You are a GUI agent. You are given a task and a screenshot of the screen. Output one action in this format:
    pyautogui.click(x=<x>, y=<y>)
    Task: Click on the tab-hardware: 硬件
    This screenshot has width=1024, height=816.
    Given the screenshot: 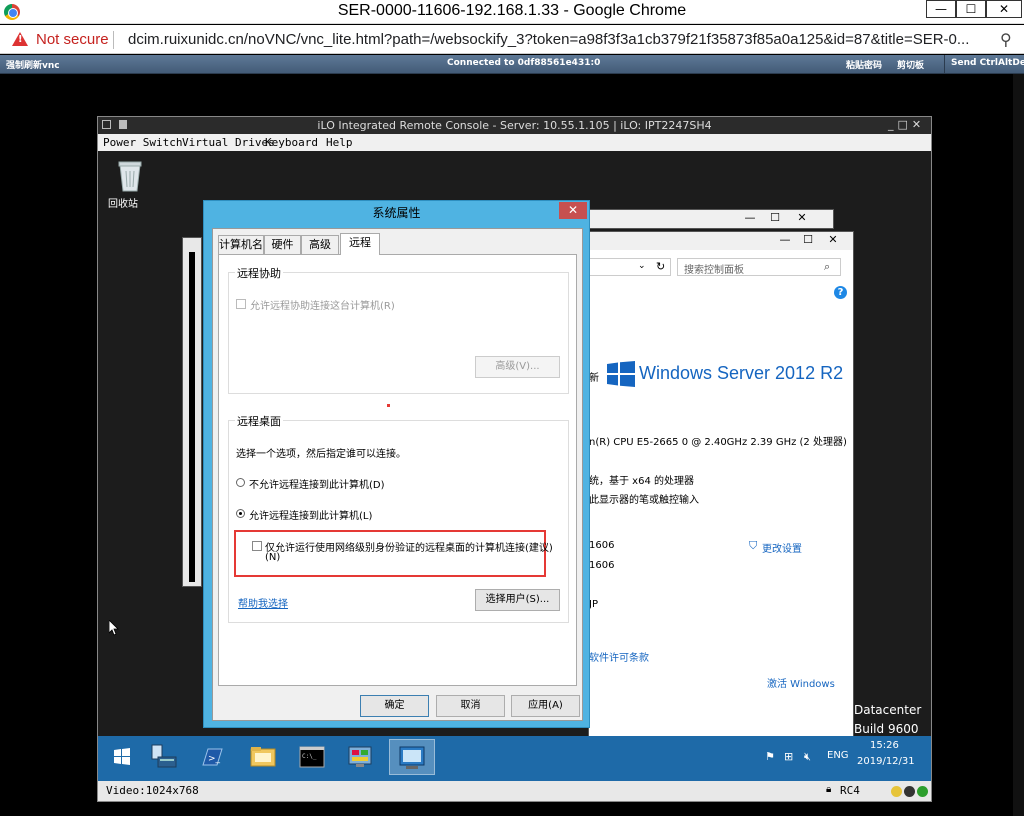 What is the action you would take?
    pyautogui.click(x=282, y=244)
    